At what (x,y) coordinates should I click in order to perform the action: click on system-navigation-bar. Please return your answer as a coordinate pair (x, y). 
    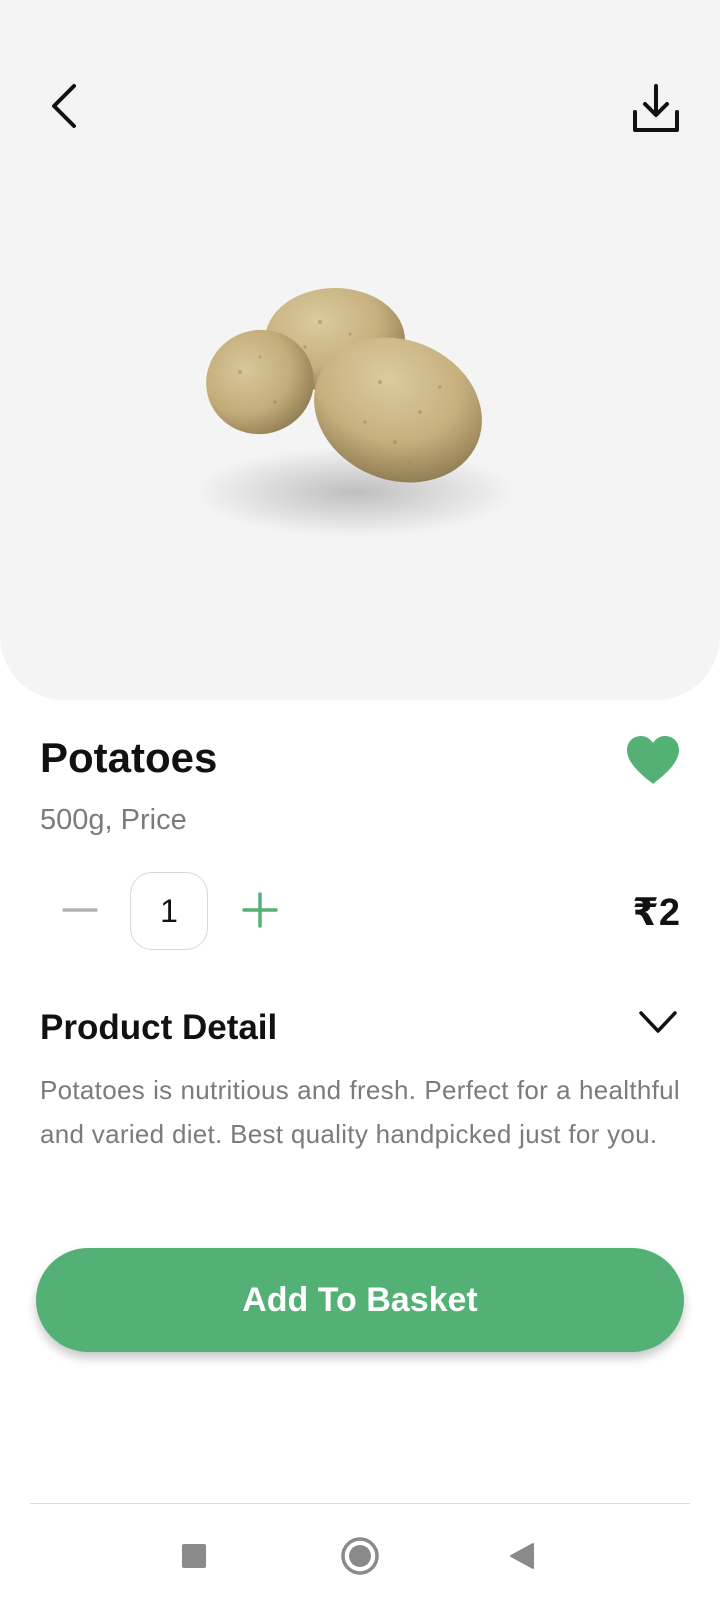
    Looking at the image, I should click on (360, 1552).